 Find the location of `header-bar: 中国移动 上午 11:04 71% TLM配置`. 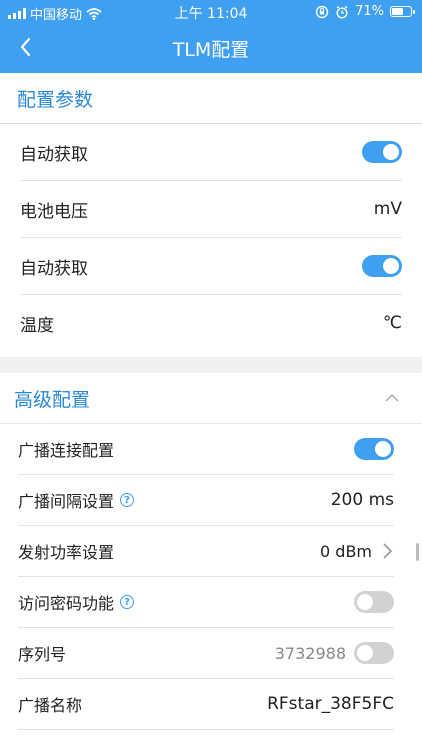

header-bar: 中国移动 上午 11:04 71% TLM配置 is located at coordinates (211, 36).